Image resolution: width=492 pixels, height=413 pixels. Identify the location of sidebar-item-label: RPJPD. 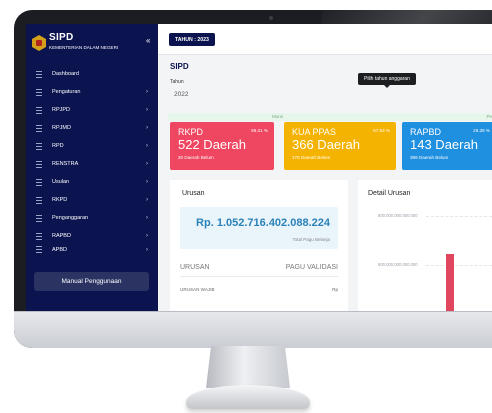
(61, 110).